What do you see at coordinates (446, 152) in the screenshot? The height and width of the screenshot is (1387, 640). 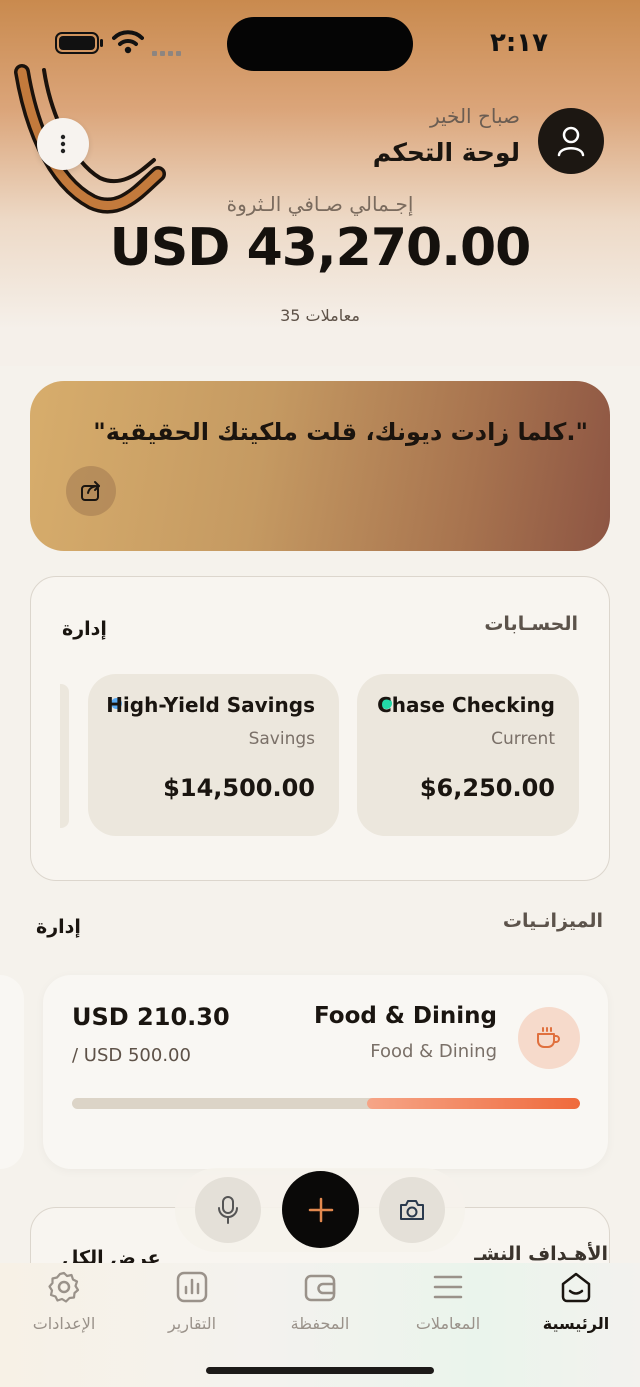 I see `page-title: لوحة التحكم` at bounding box center [446, 152].